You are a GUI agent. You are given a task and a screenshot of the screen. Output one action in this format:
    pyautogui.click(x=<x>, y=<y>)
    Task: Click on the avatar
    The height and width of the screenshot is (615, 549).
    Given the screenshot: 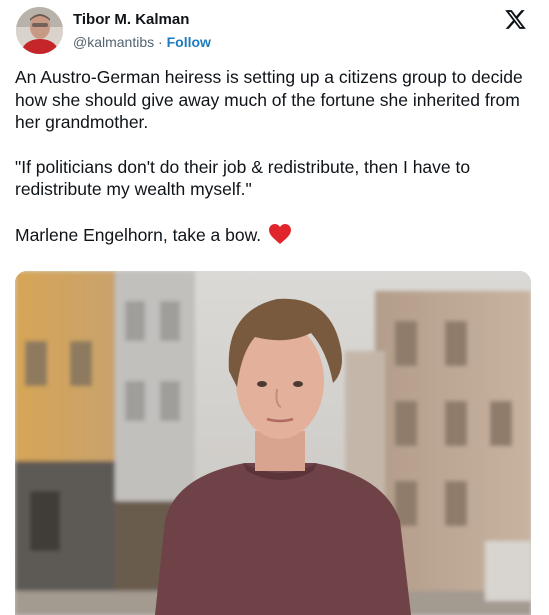 What is the action you would take?
    pyautogui.click(x=39, y=30)
    